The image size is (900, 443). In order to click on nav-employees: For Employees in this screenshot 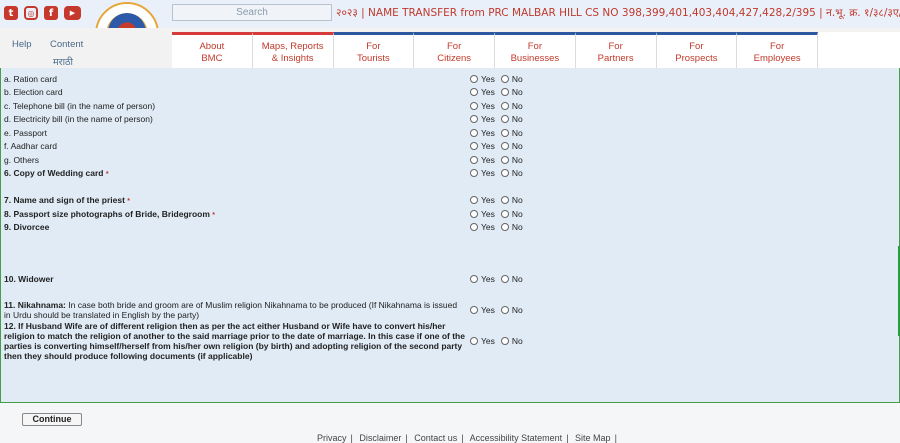, I will do `click(777, 50)`.